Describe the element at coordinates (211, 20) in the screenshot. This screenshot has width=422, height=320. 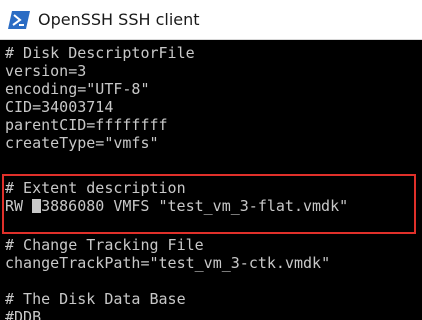
I see `title-bar: OpenSSH SSH client` at that location.